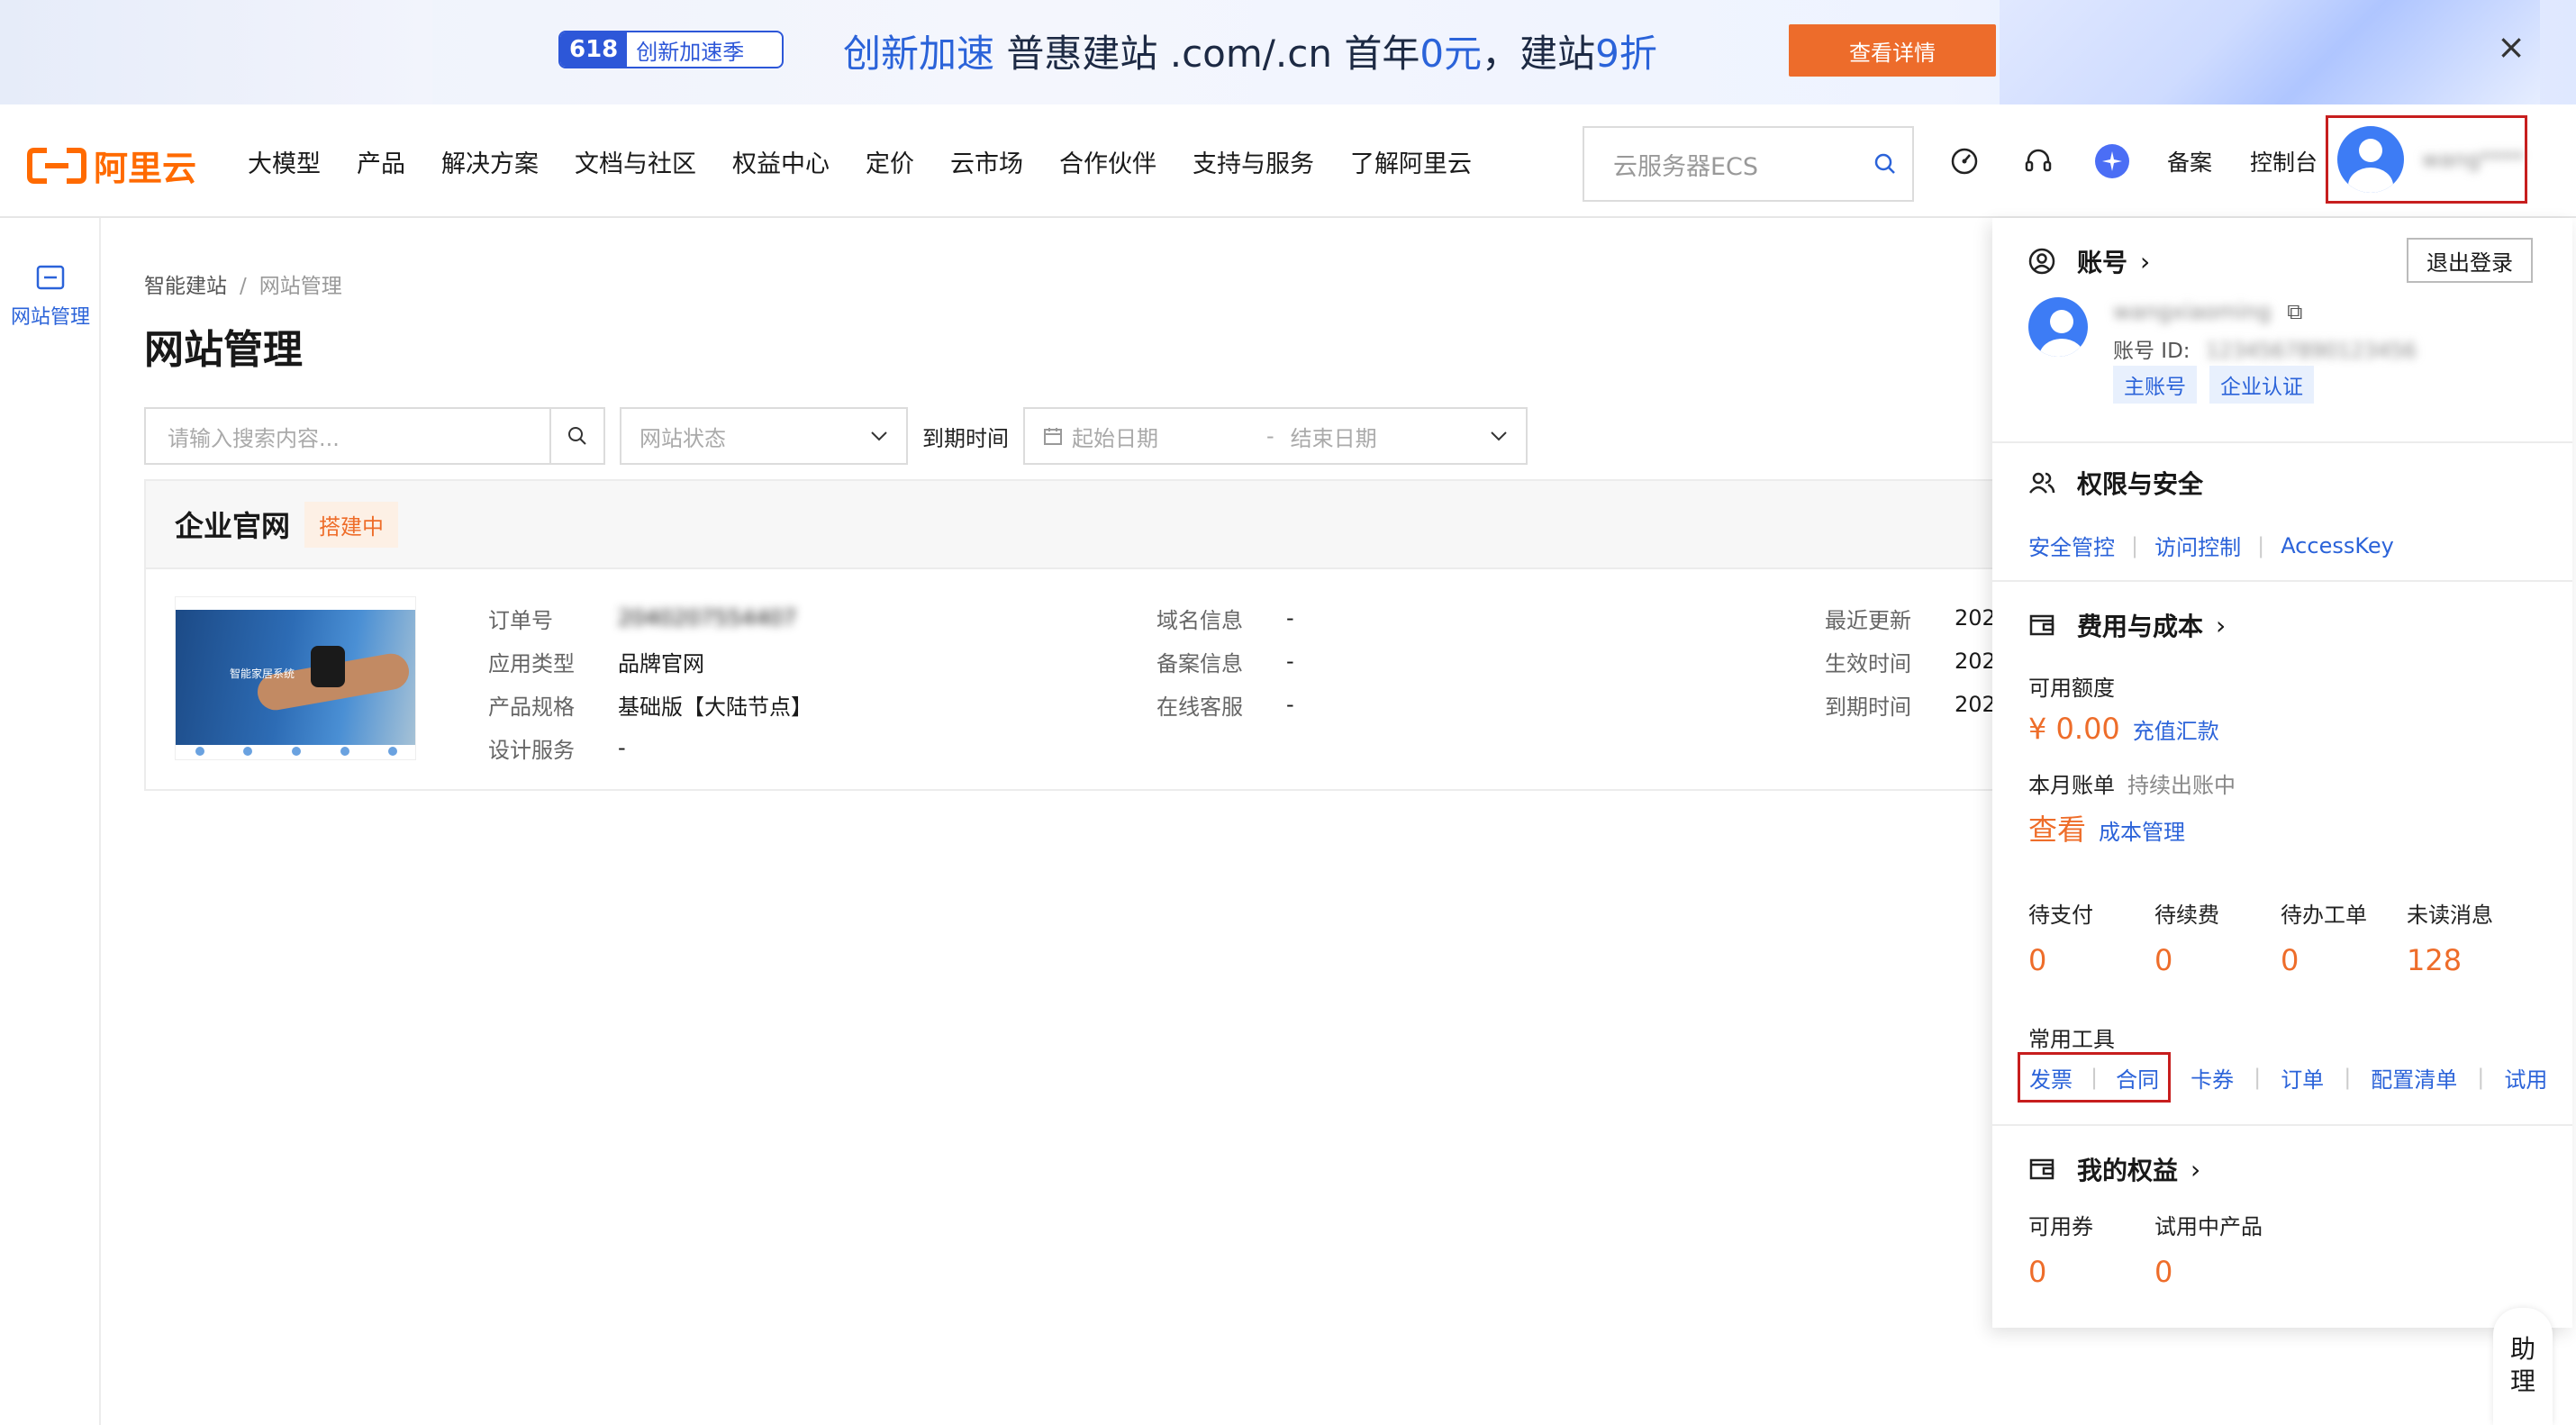 The width and height of the screenshot is (2576, 1425). What do you see at coordinates (2114, 1169) in the screenshot?
I see `benefits-title-link: 我的权益 ›` at bounding box center [2114, 1169].